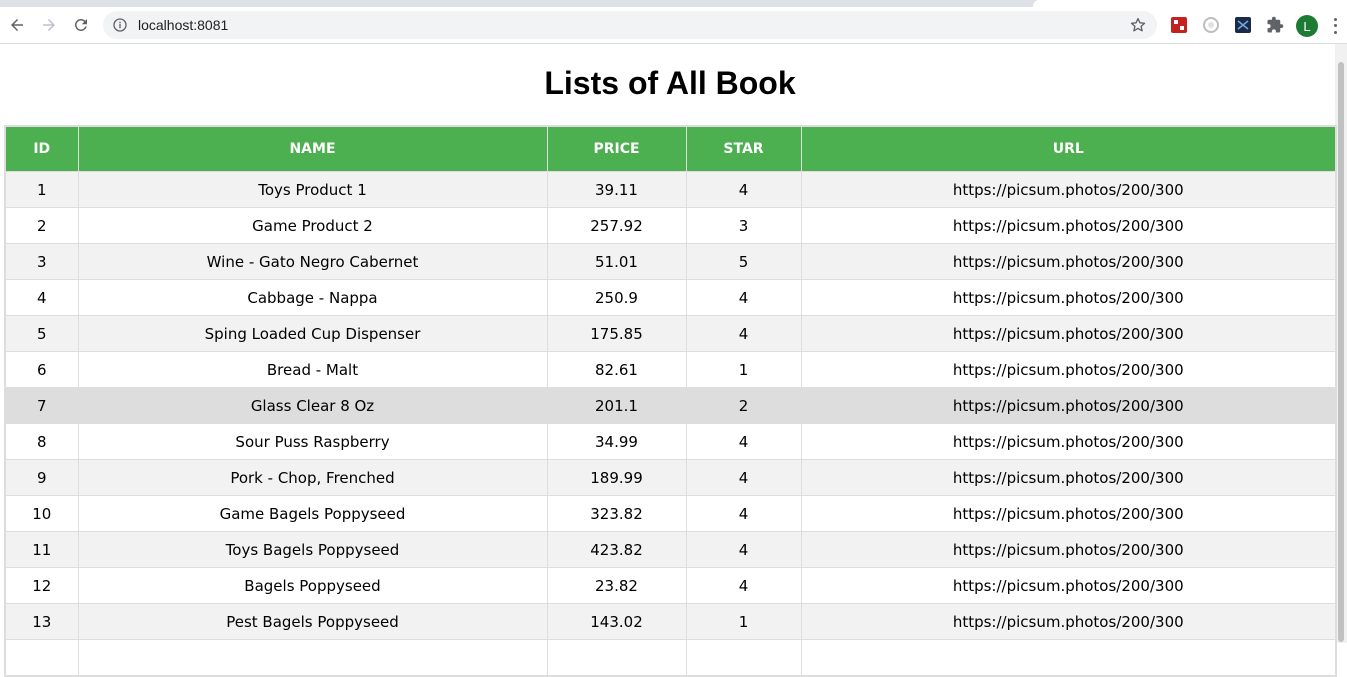 The image size is (1347, 677). I want to click on page-title: Lists of All Book, so click(670, 83).